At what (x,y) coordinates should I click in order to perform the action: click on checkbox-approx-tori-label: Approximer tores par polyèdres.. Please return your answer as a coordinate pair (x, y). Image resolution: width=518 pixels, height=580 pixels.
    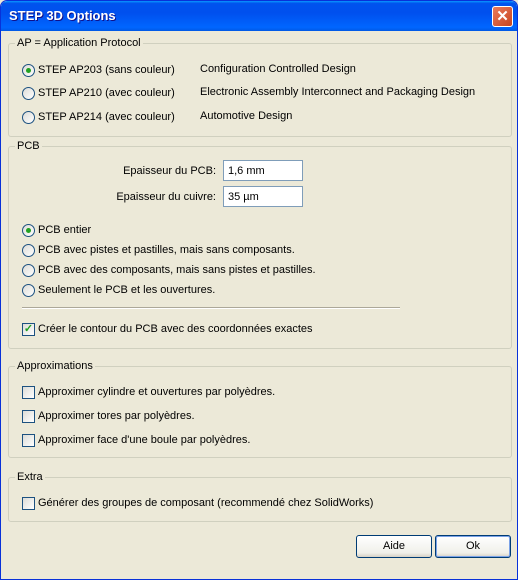
    Looking at the image, I should click on (116, 416).